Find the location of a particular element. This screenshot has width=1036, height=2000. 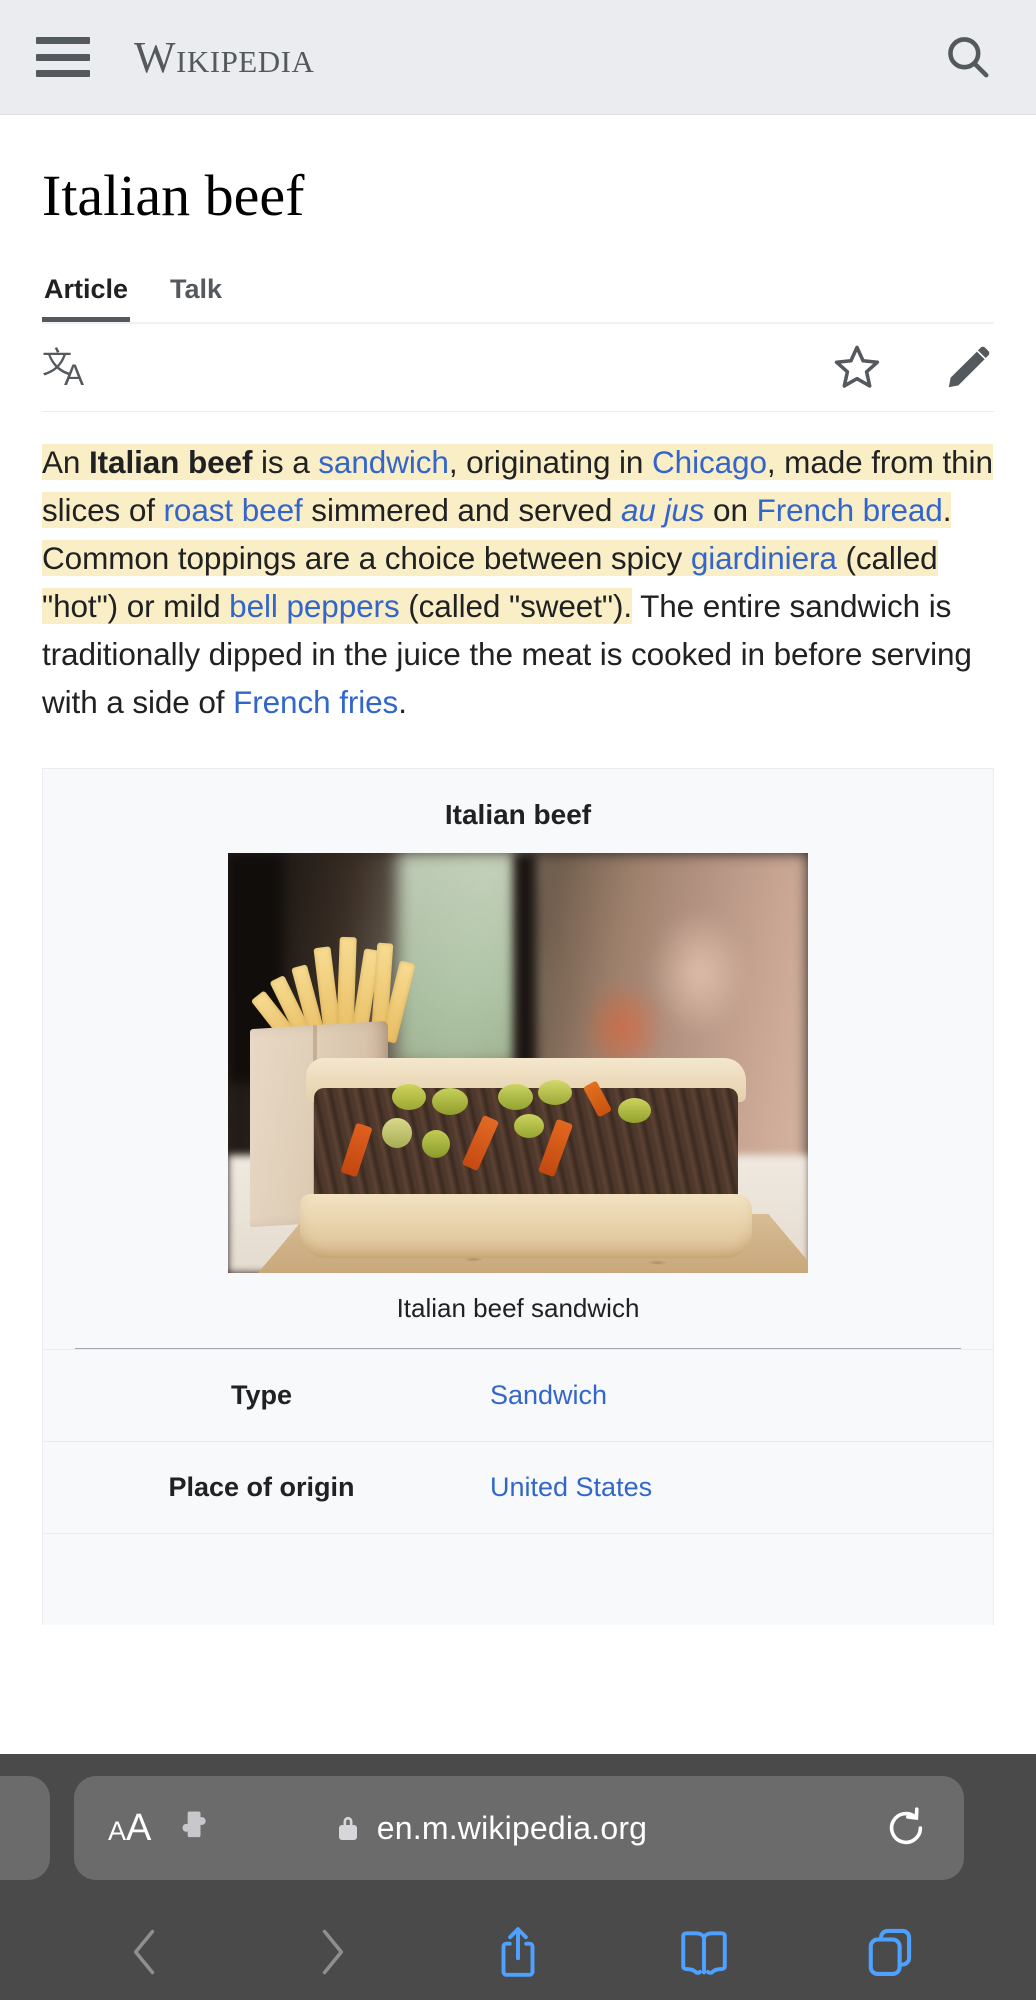

search-icon is located at coordinates (968, 57).